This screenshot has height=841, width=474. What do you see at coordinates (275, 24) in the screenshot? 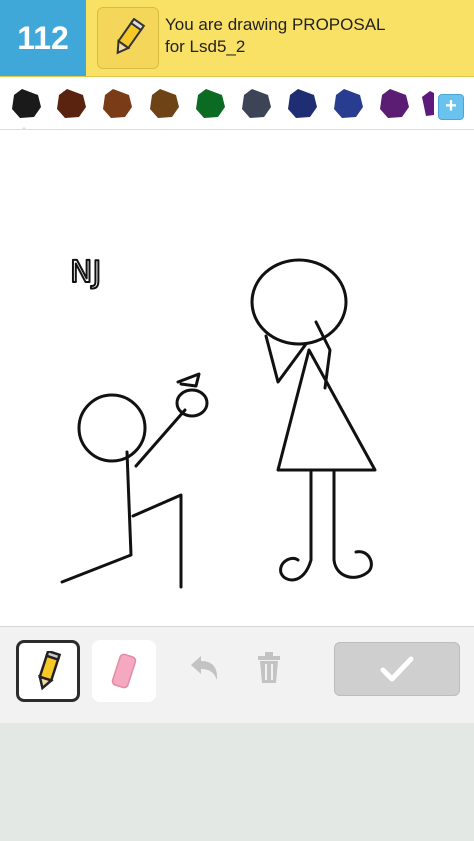
I see `prompt-line-1: You are drawing PROPOSAL` at bounding box center [275, 24].